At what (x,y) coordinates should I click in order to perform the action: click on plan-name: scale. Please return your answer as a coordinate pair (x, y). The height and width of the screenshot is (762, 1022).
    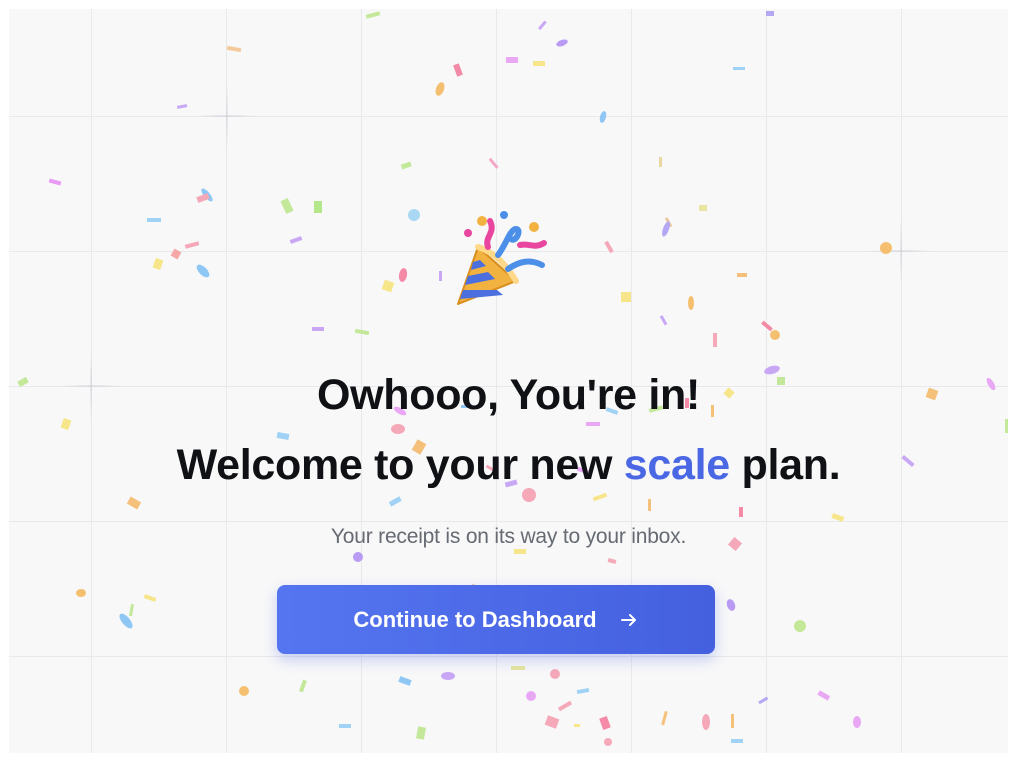
    Looking at the image, I should click on (676, 465).